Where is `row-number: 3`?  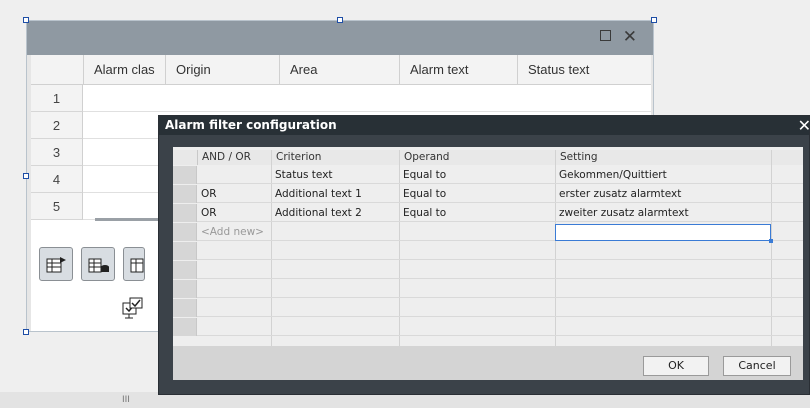 row-number: 3 is located at coordinates (57, 152).